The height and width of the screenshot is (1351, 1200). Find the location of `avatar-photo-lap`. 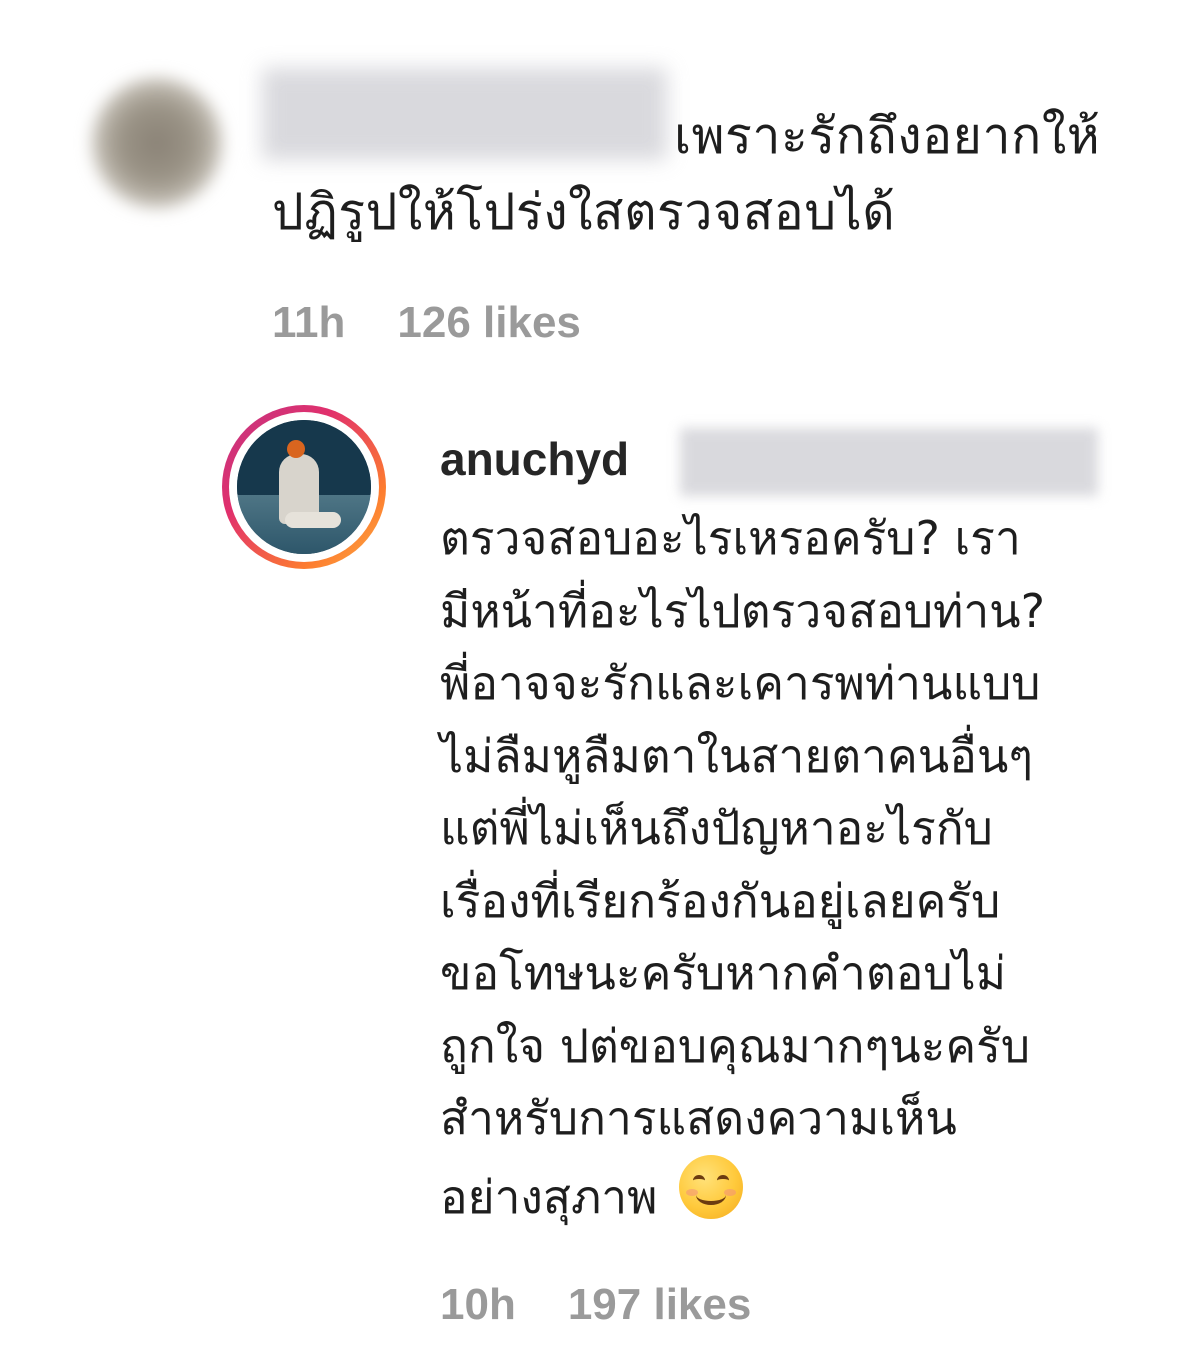

avatar-photo-lap is located at coordinates (313, 520).